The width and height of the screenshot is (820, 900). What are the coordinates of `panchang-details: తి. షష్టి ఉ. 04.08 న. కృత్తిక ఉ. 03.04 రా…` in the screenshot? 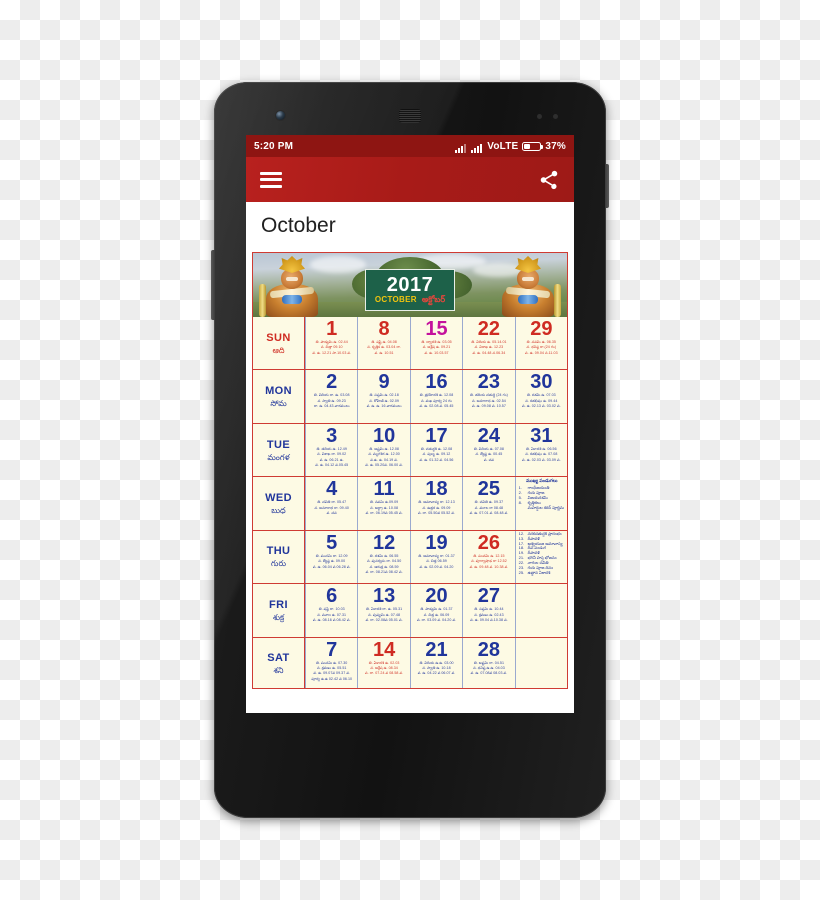 It's located at (383, 347).